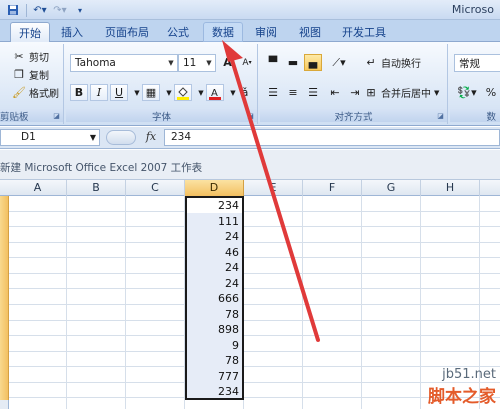 The height and width of the screenshot is (409, 500). I want to click on cell-d7: 666, so click(214, 298).